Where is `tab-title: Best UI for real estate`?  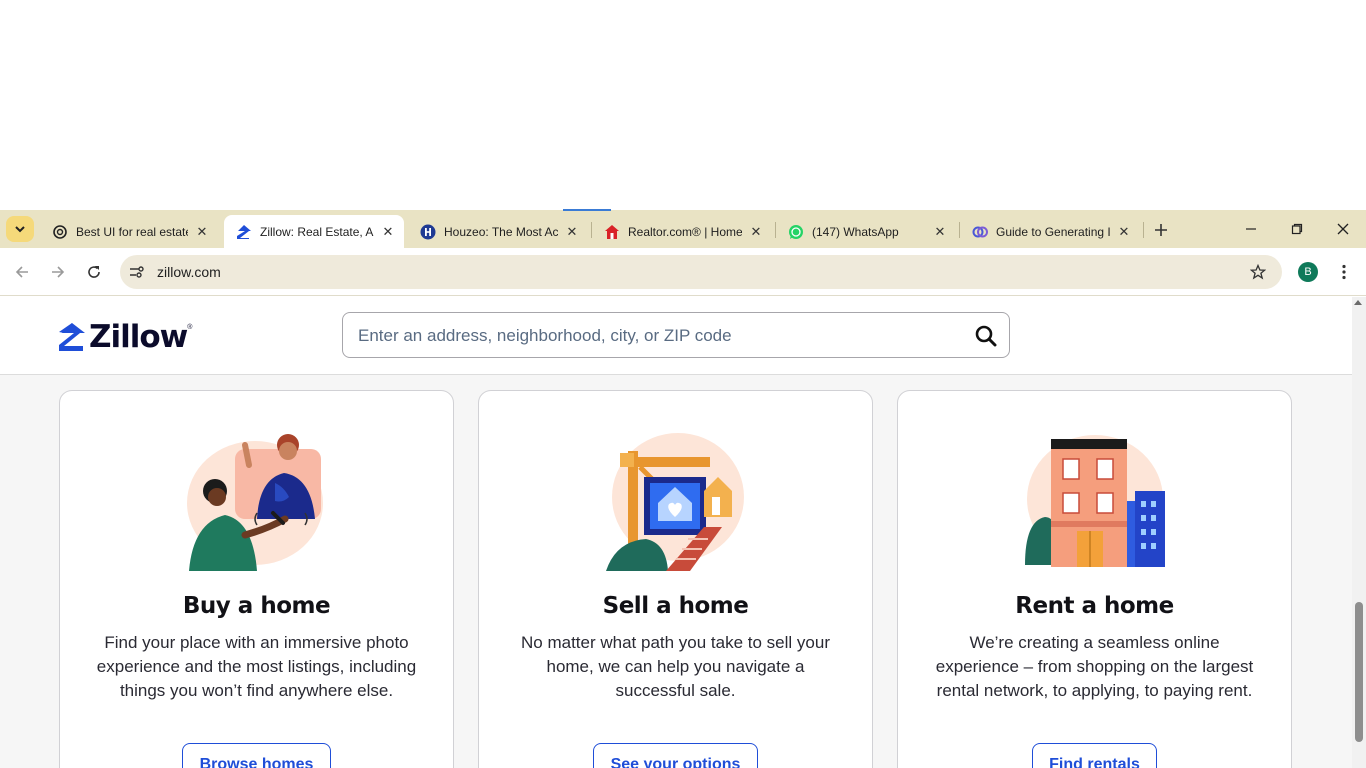 tab-title: Best UI for real estate is located at coordinates (132, 231).